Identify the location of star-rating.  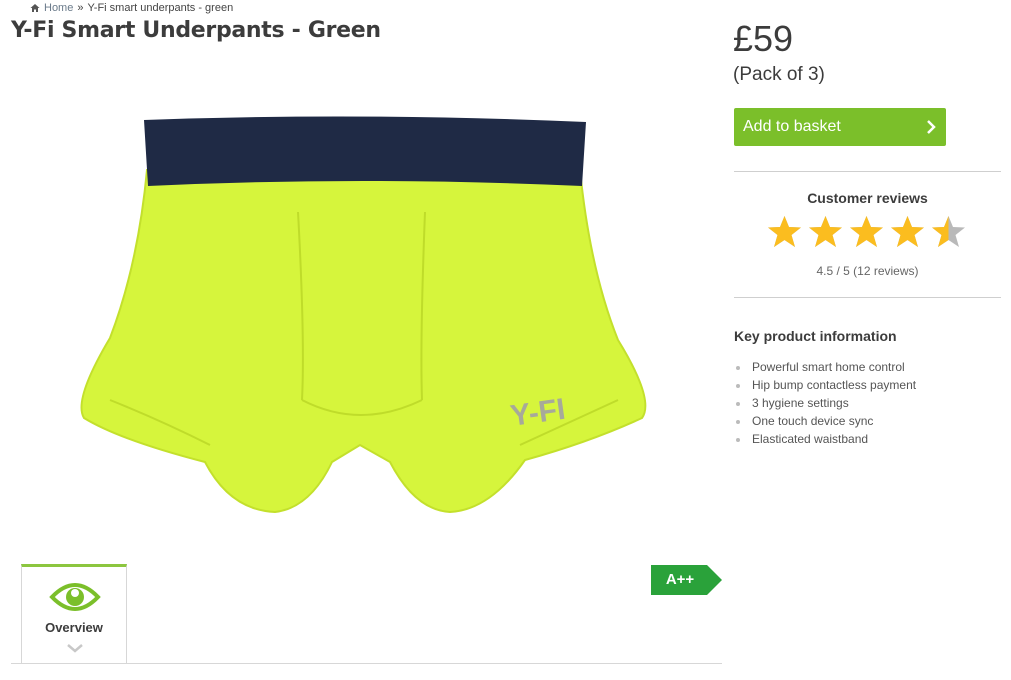
(866, 232).